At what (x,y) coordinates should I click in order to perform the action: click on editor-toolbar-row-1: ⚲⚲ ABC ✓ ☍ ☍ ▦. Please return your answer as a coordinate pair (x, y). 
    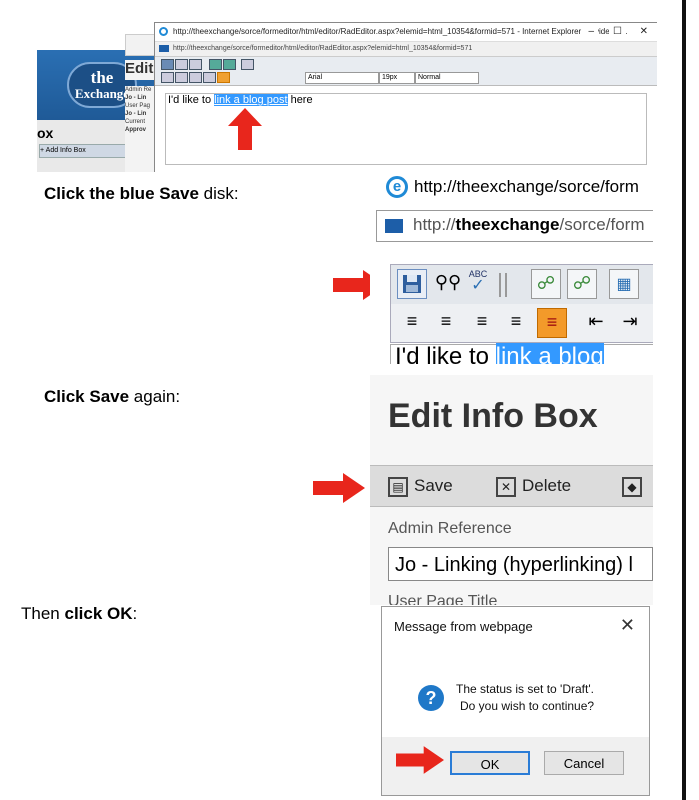
    Looking at the image, I should click on (521, 285).